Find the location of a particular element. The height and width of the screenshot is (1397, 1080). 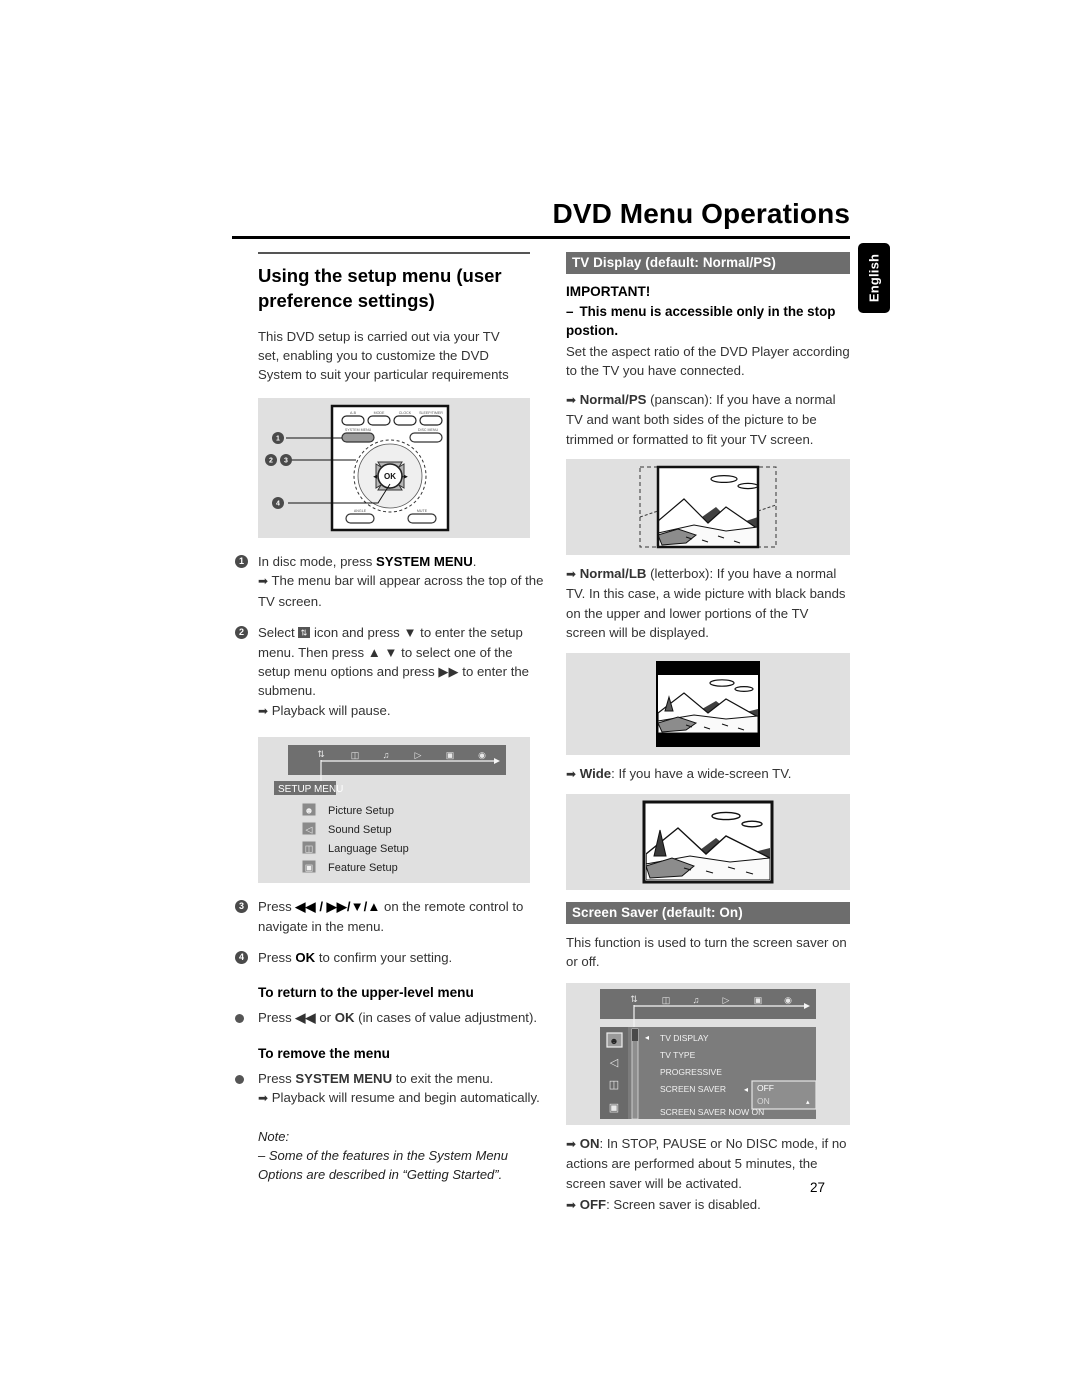

step-1-bold: SYSTEM MENU is located at coordinates (424, 561).